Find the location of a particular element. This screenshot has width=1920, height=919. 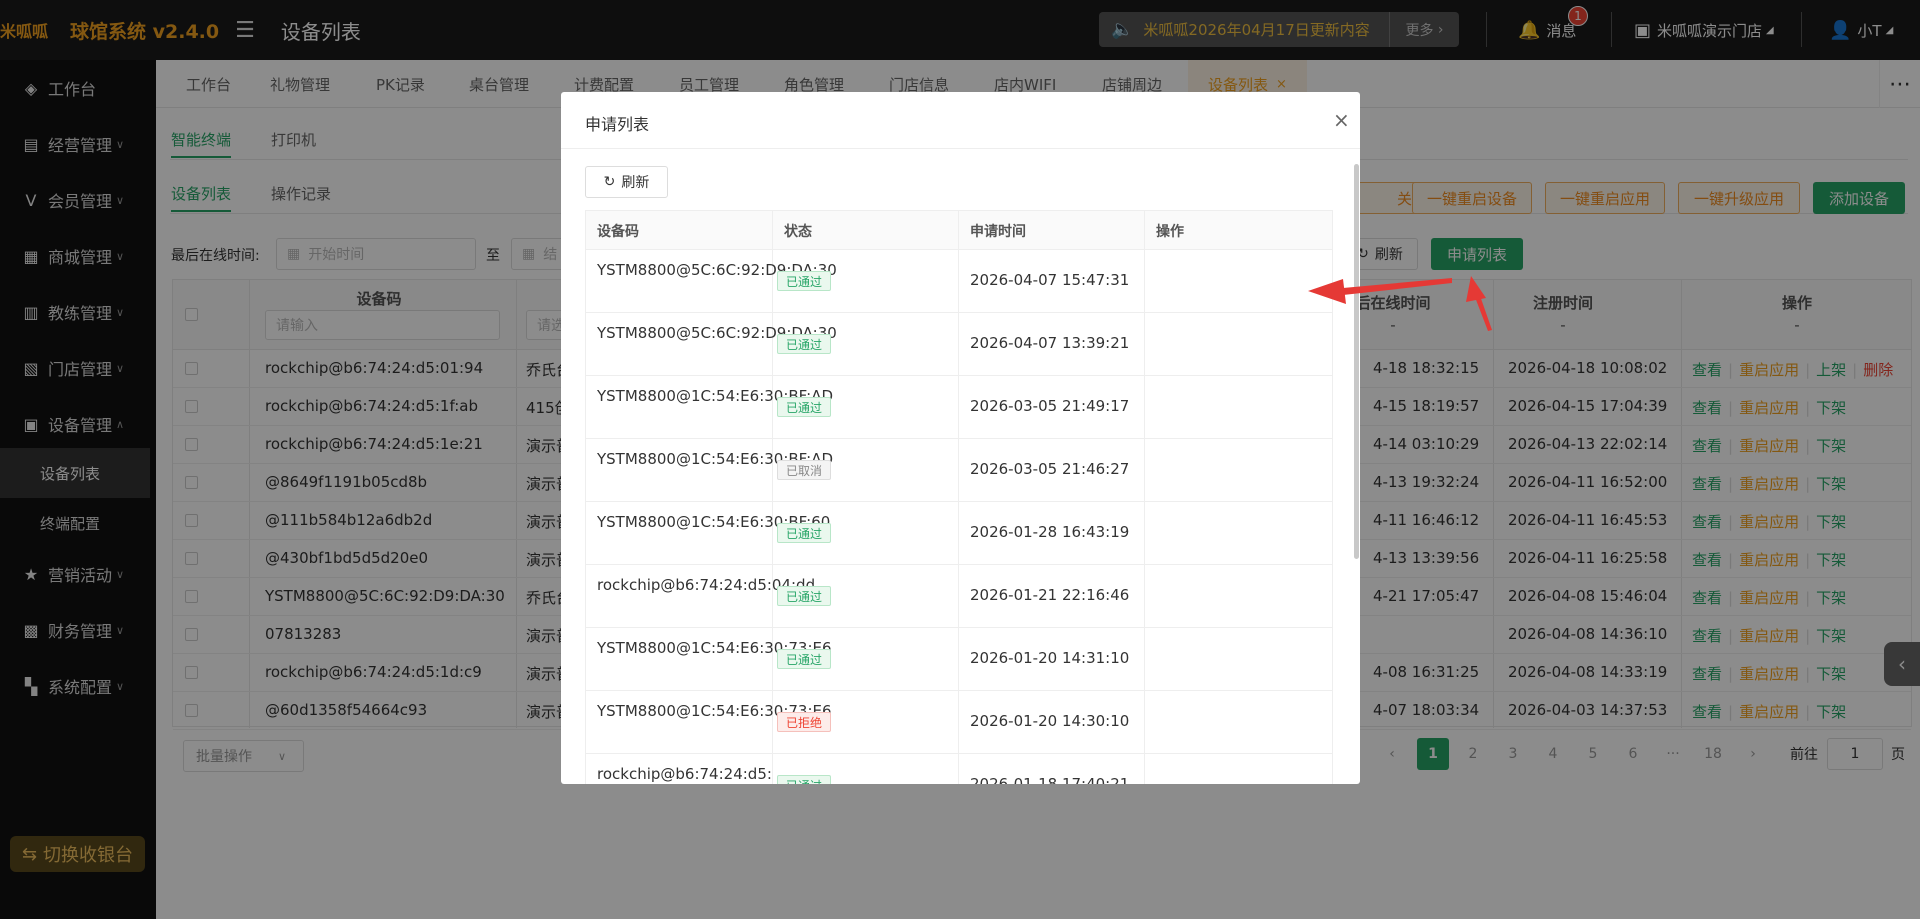

modal-header-ops: 操作 is located at coordinates (1170, 232).